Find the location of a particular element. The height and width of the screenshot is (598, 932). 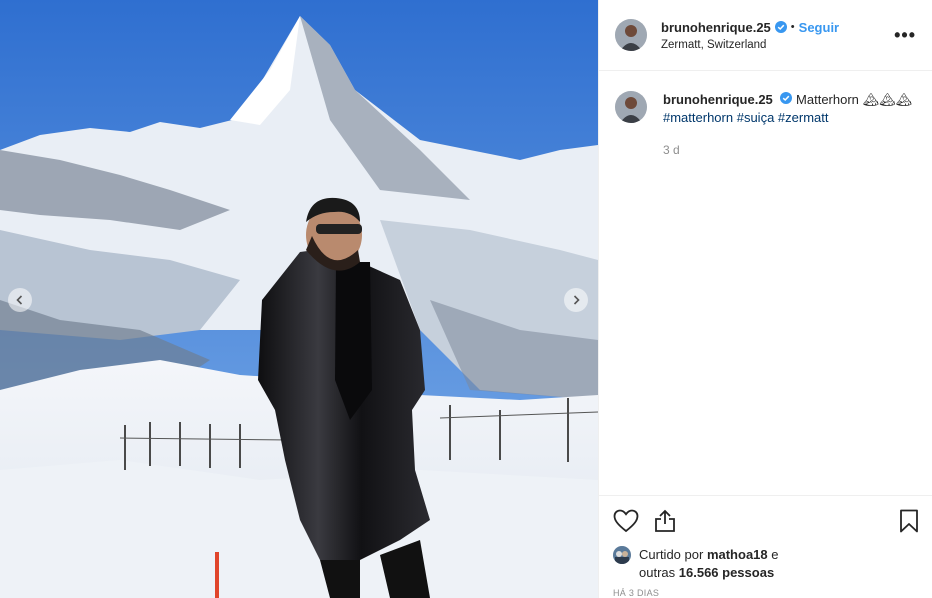

chevron-left-icon is located at coordinates (19, 300).